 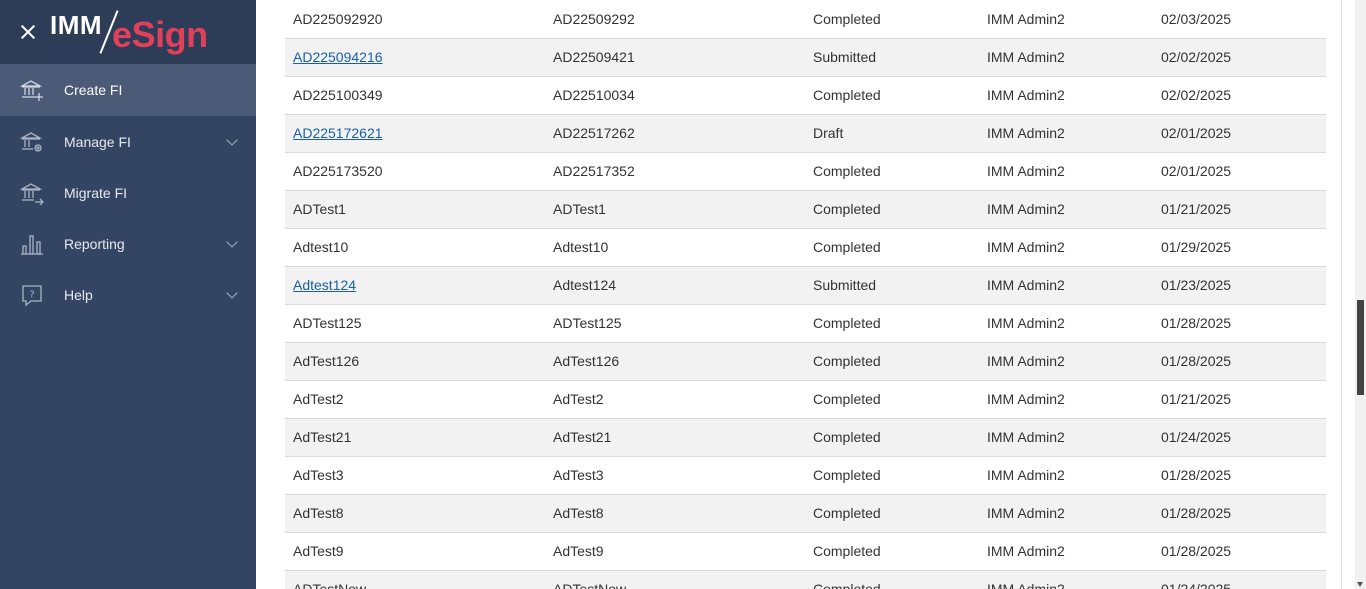 I want to click on row-name-cell: ADTest1, so click(x=579, y=209).